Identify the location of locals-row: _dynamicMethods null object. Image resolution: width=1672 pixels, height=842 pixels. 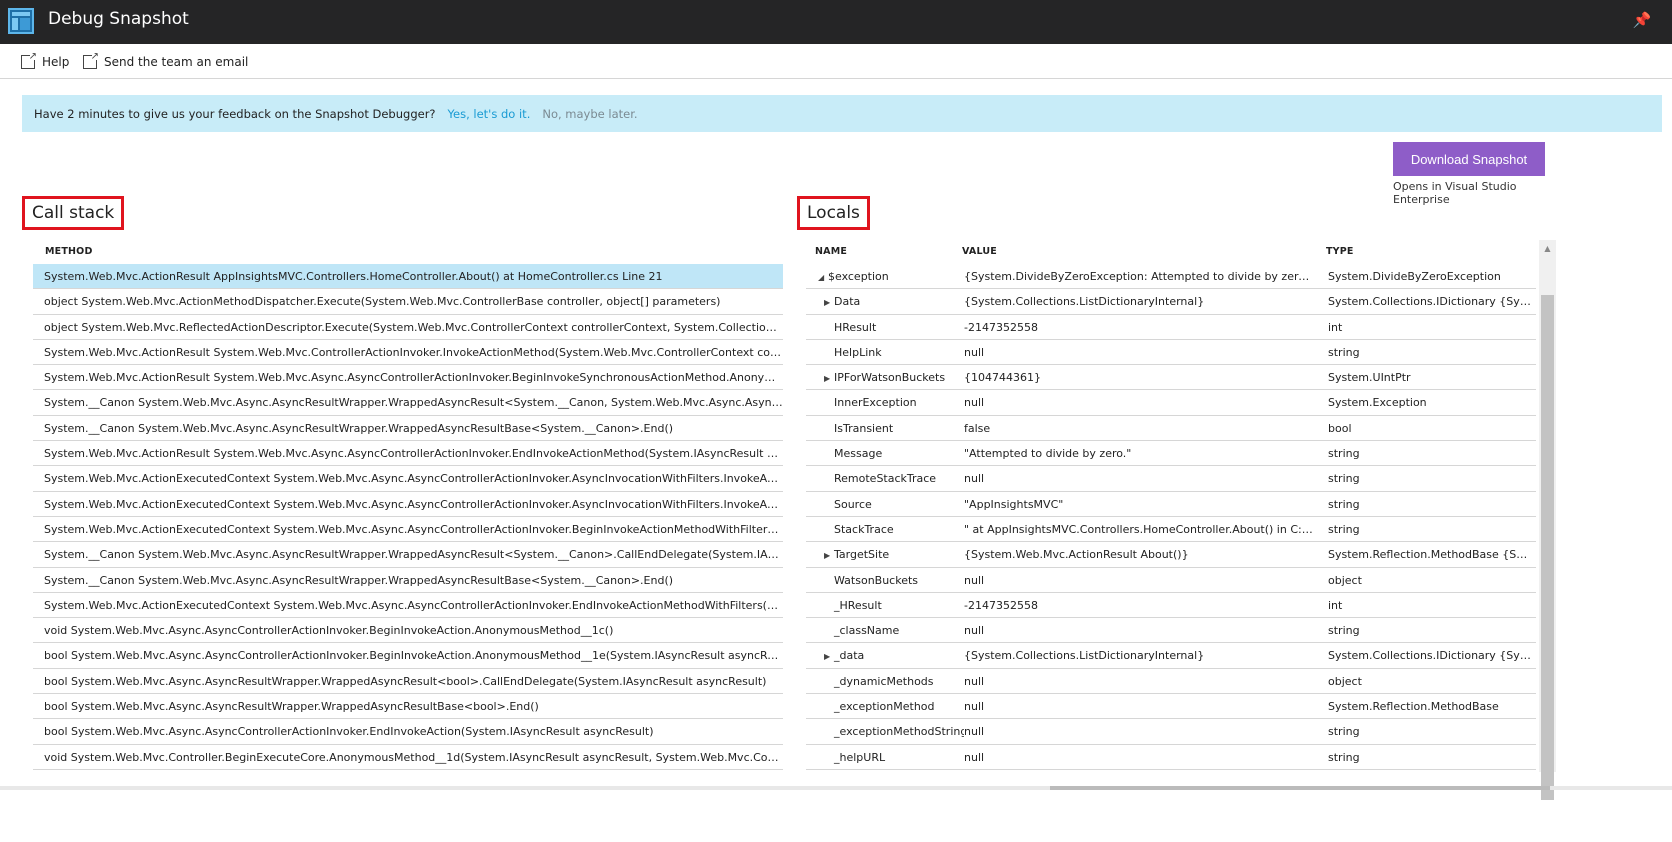
(1171, 682).